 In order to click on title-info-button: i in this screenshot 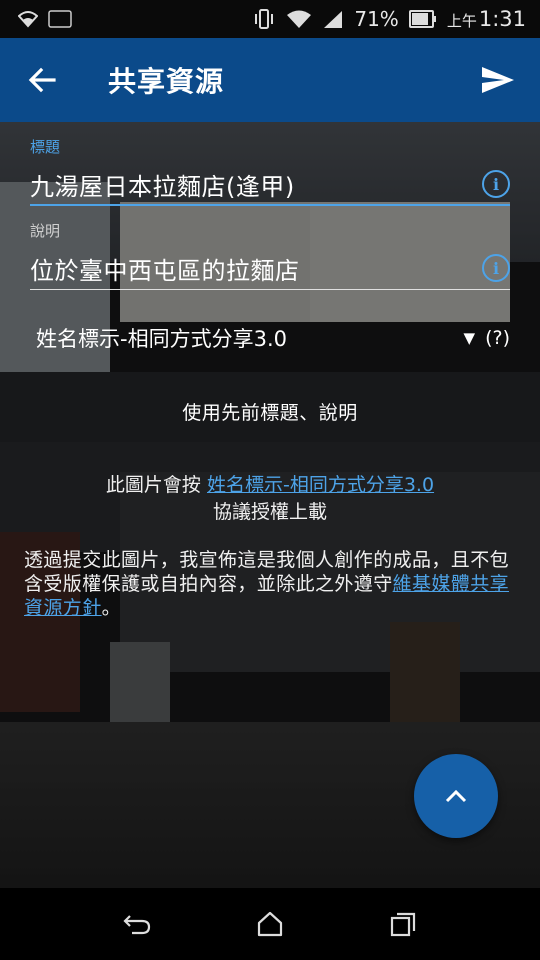, I will do `click(496, 184)`.